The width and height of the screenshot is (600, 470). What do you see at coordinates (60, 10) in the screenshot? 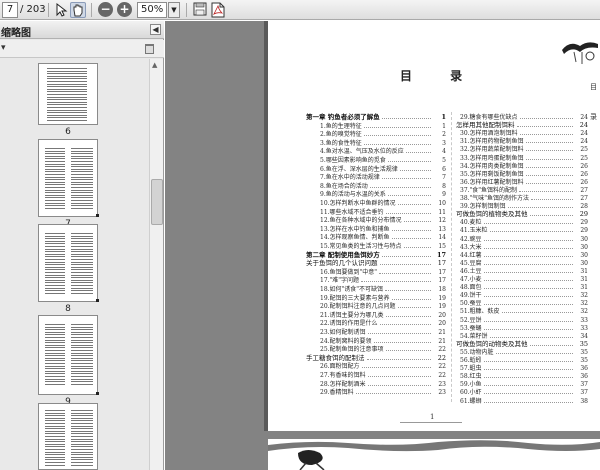
I see `select-arrow-icon` at bounding box center [60, 10].